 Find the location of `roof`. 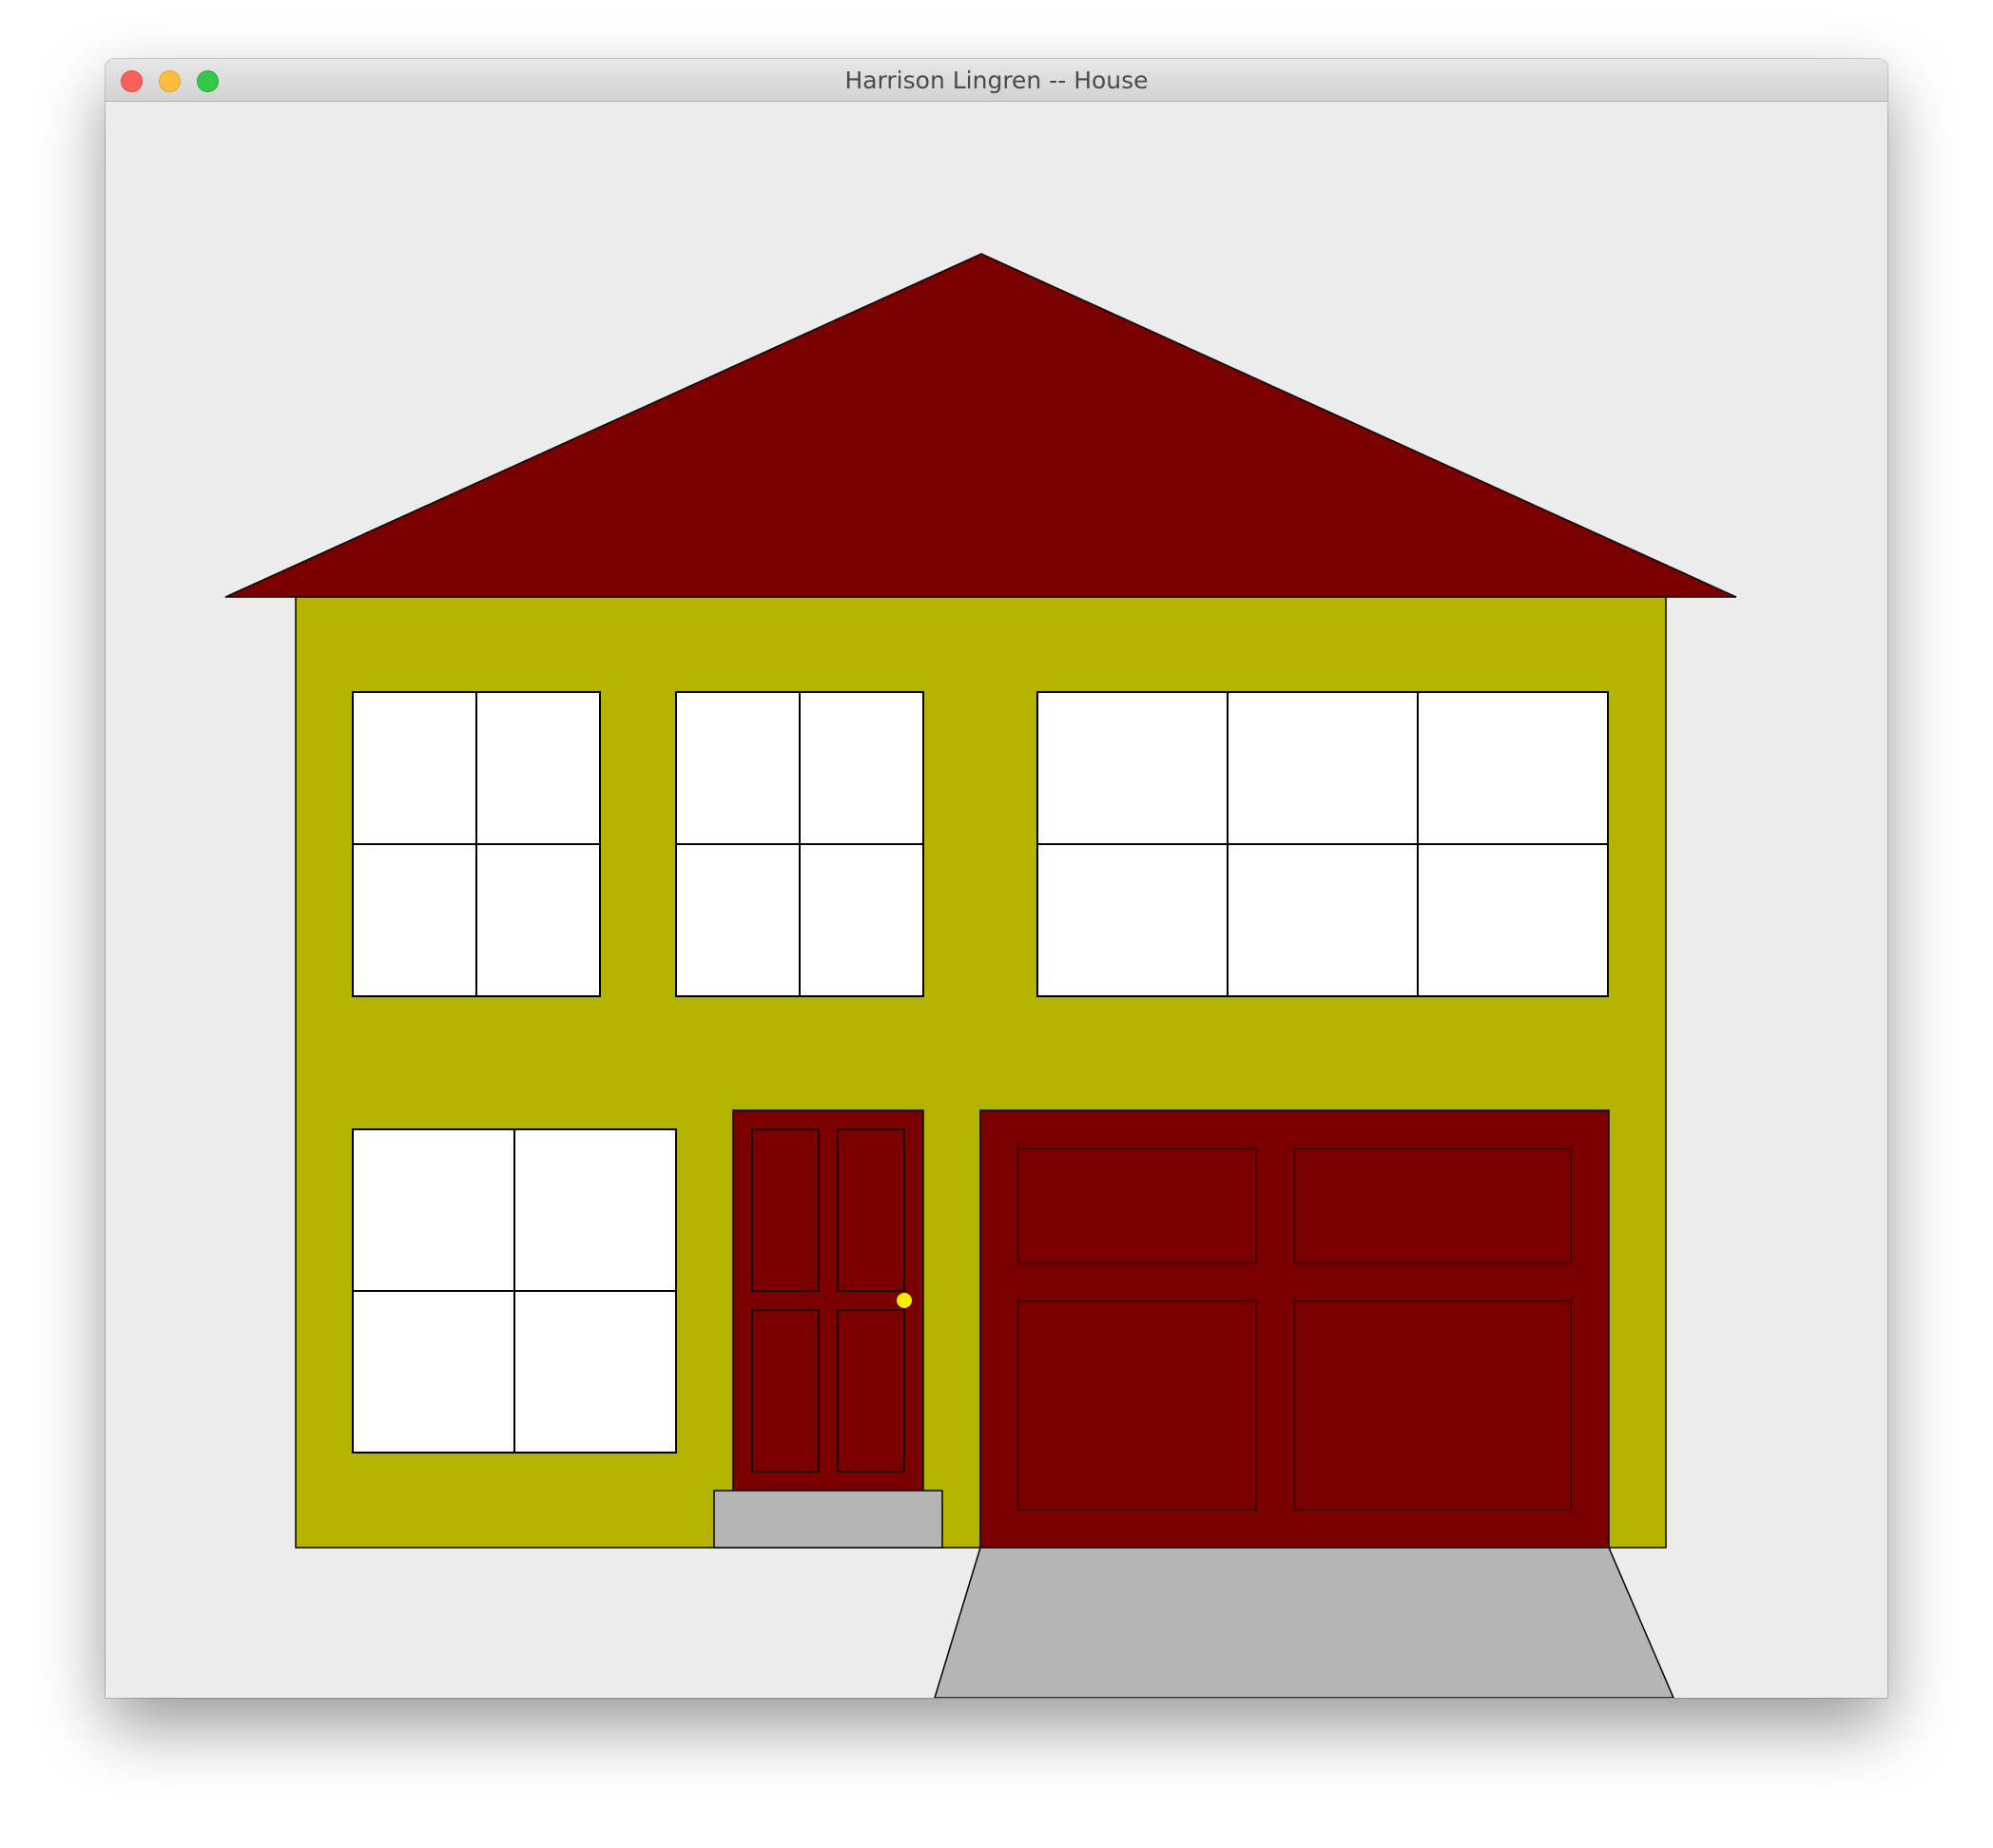

roof is located at coordinates (980, 425).